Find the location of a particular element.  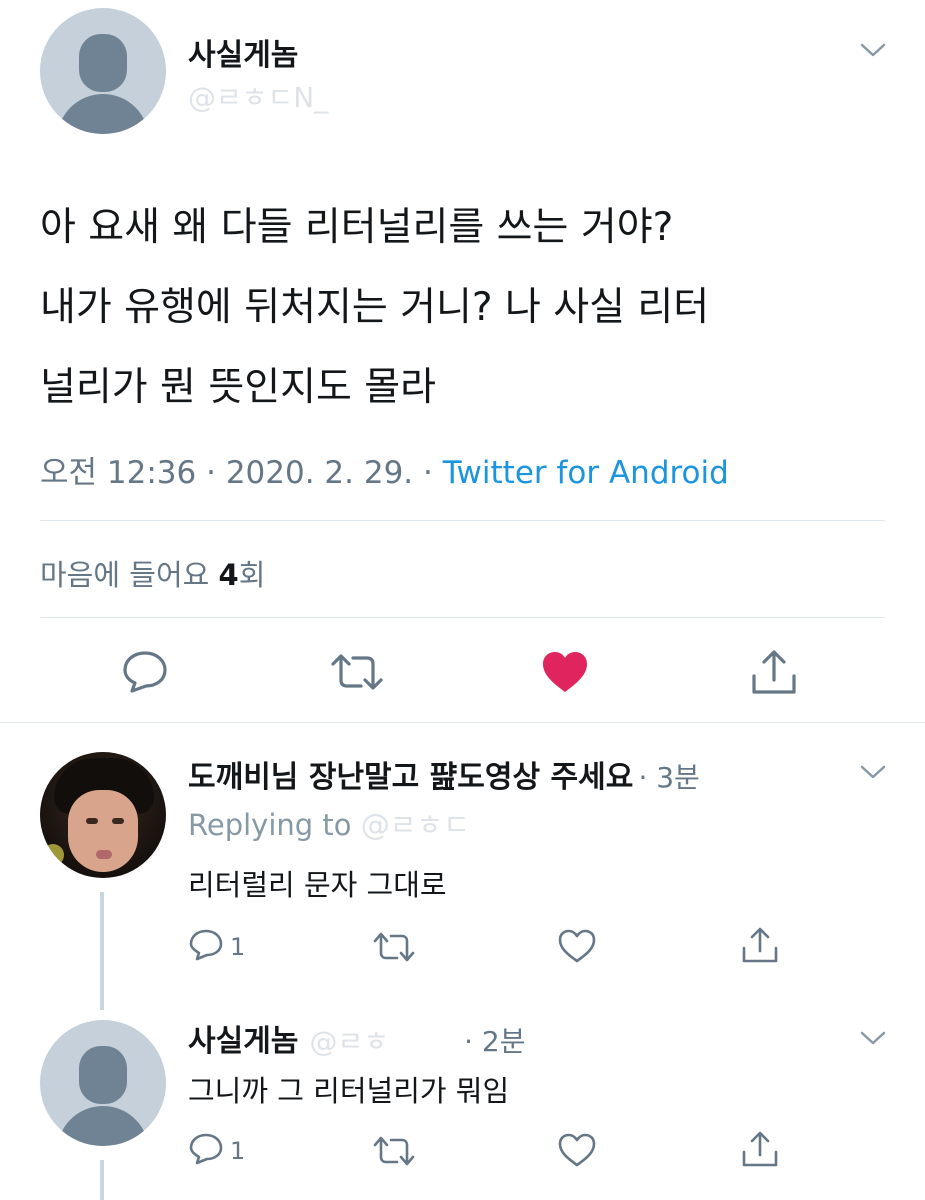

tweet-text-line: 널리가 뭔 뜻인지도 몰라 is located at coordinates (238, 387).